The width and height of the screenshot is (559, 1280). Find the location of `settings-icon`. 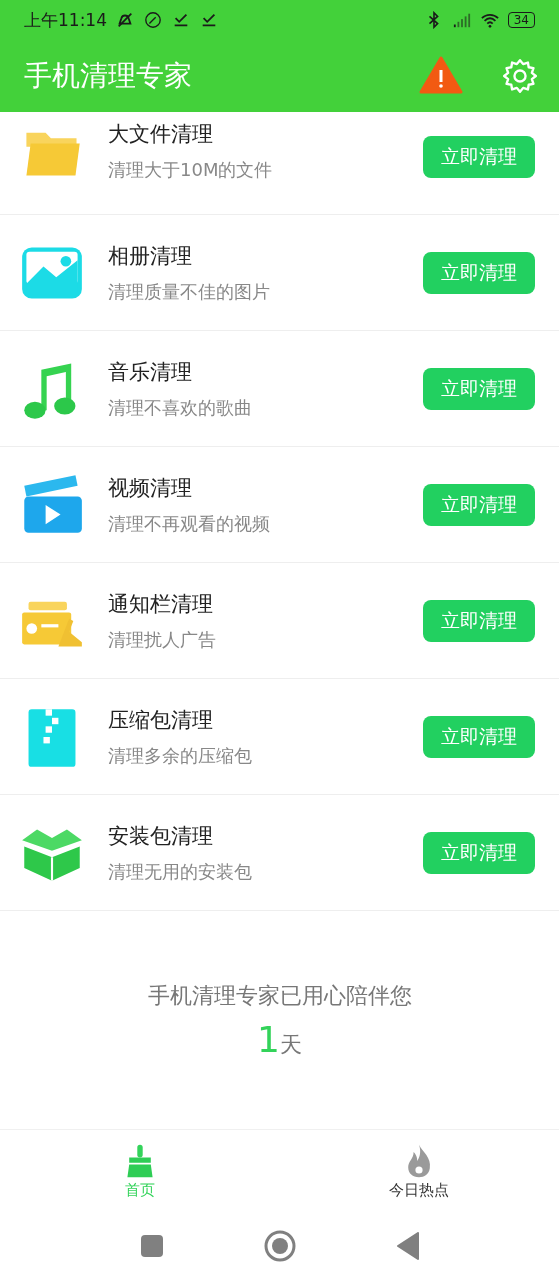

settings-icon is located at coordinates (520, 76).